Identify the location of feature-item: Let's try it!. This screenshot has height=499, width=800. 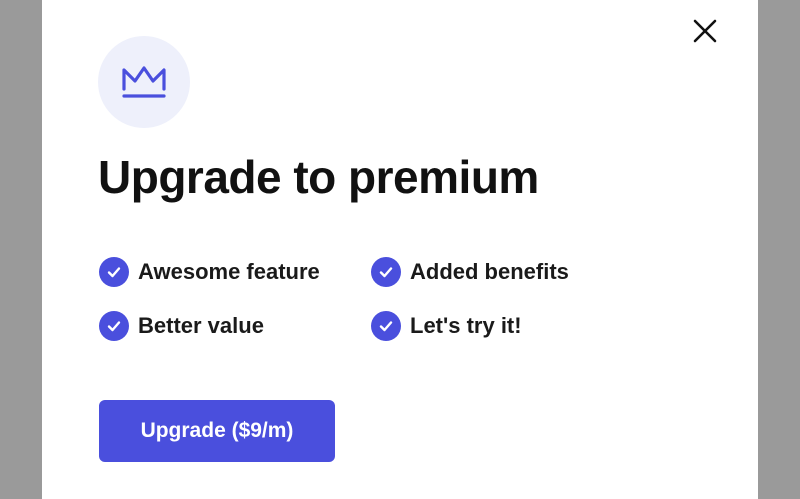
(507, 326).